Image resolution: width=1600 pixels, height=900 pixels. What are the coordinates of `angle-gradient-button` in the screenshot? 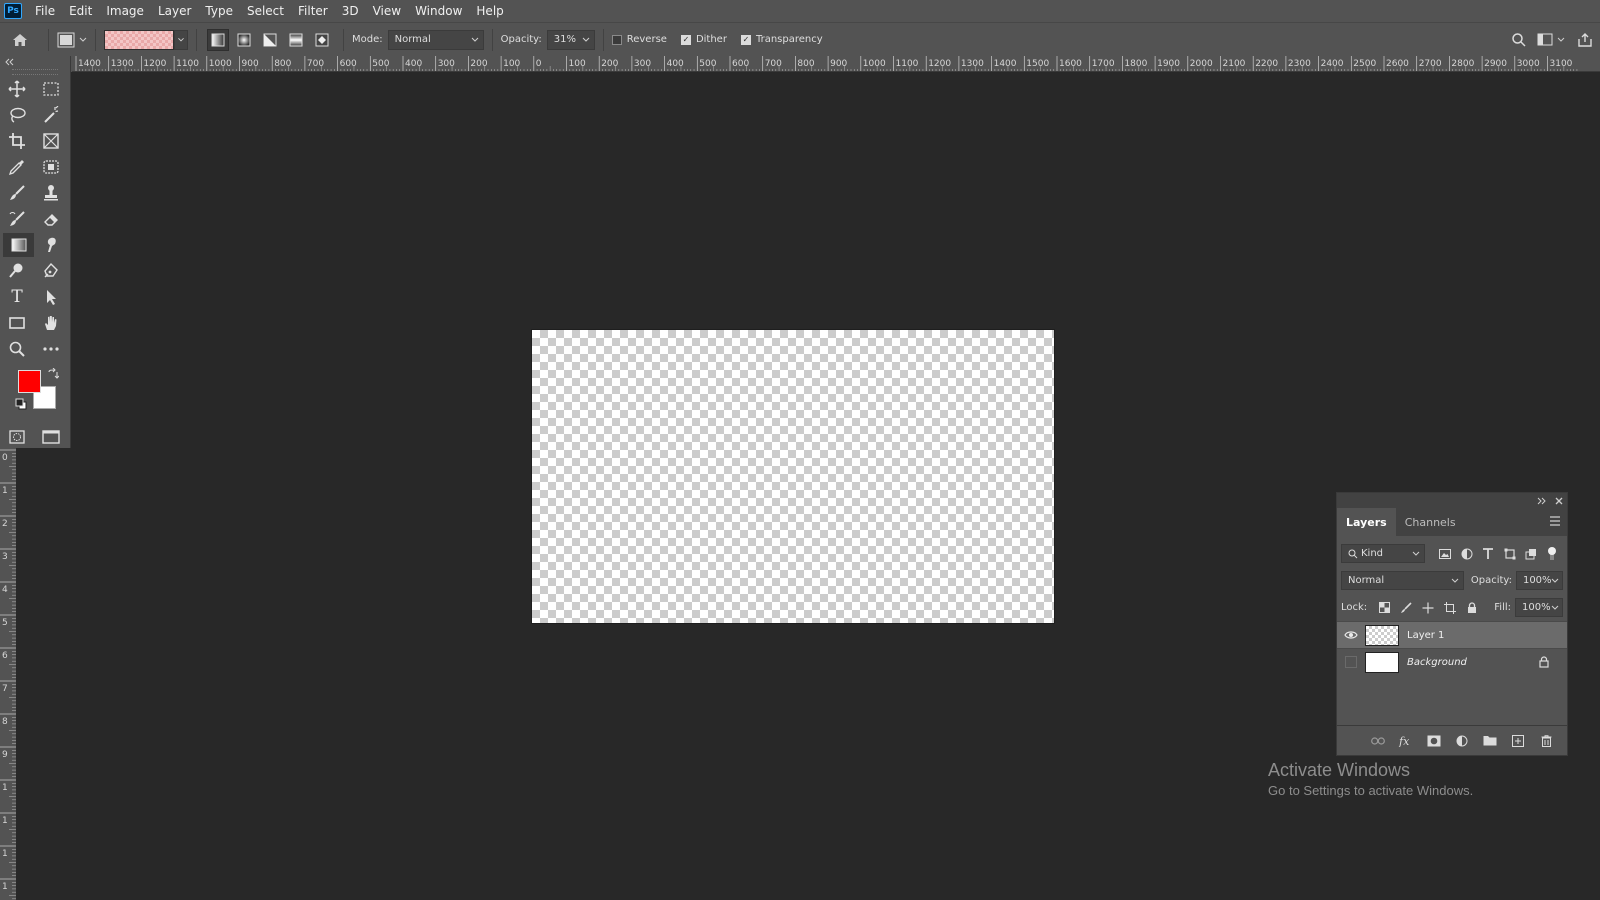 It's located at (270, 40).